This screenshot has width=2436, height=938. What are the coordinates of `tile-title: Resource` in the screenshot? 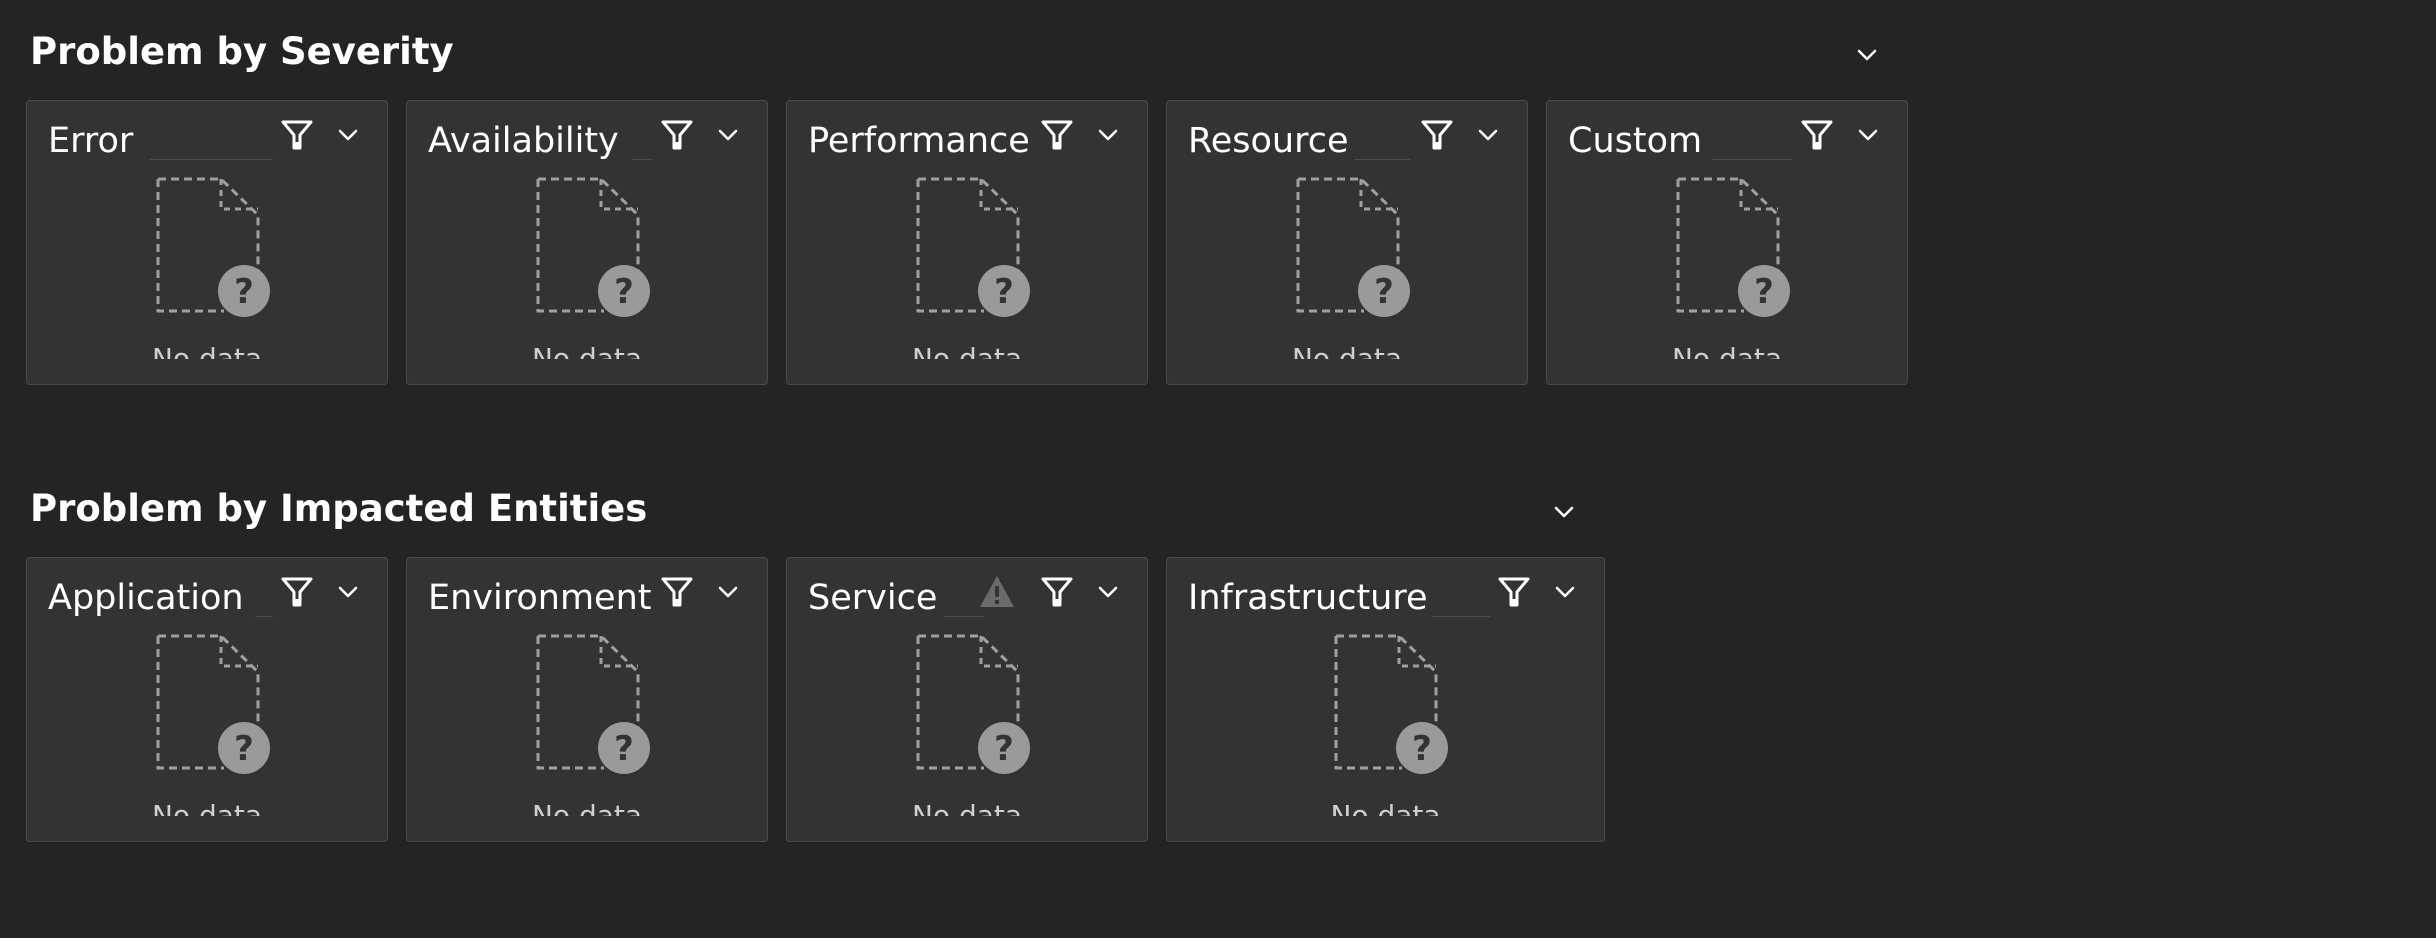 It's located at (1268, 141).